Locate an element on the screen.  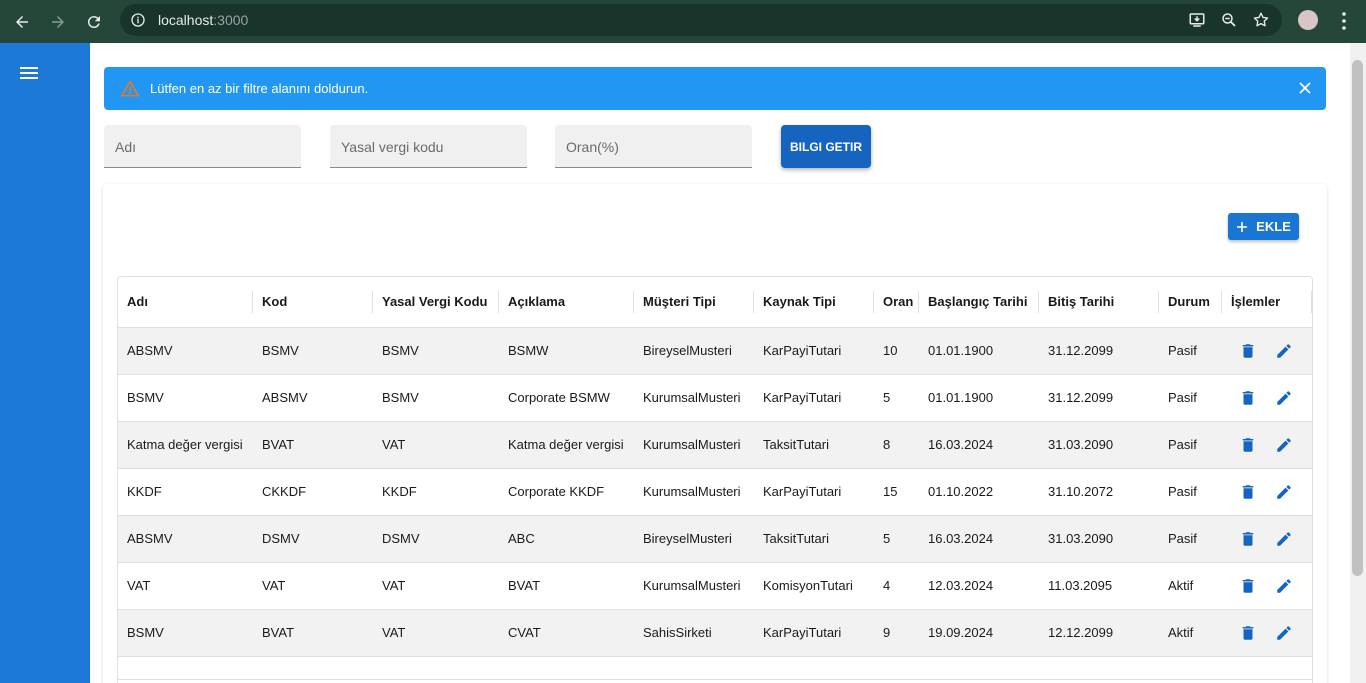
column-header: Oran is located at coordinates (896, 302).